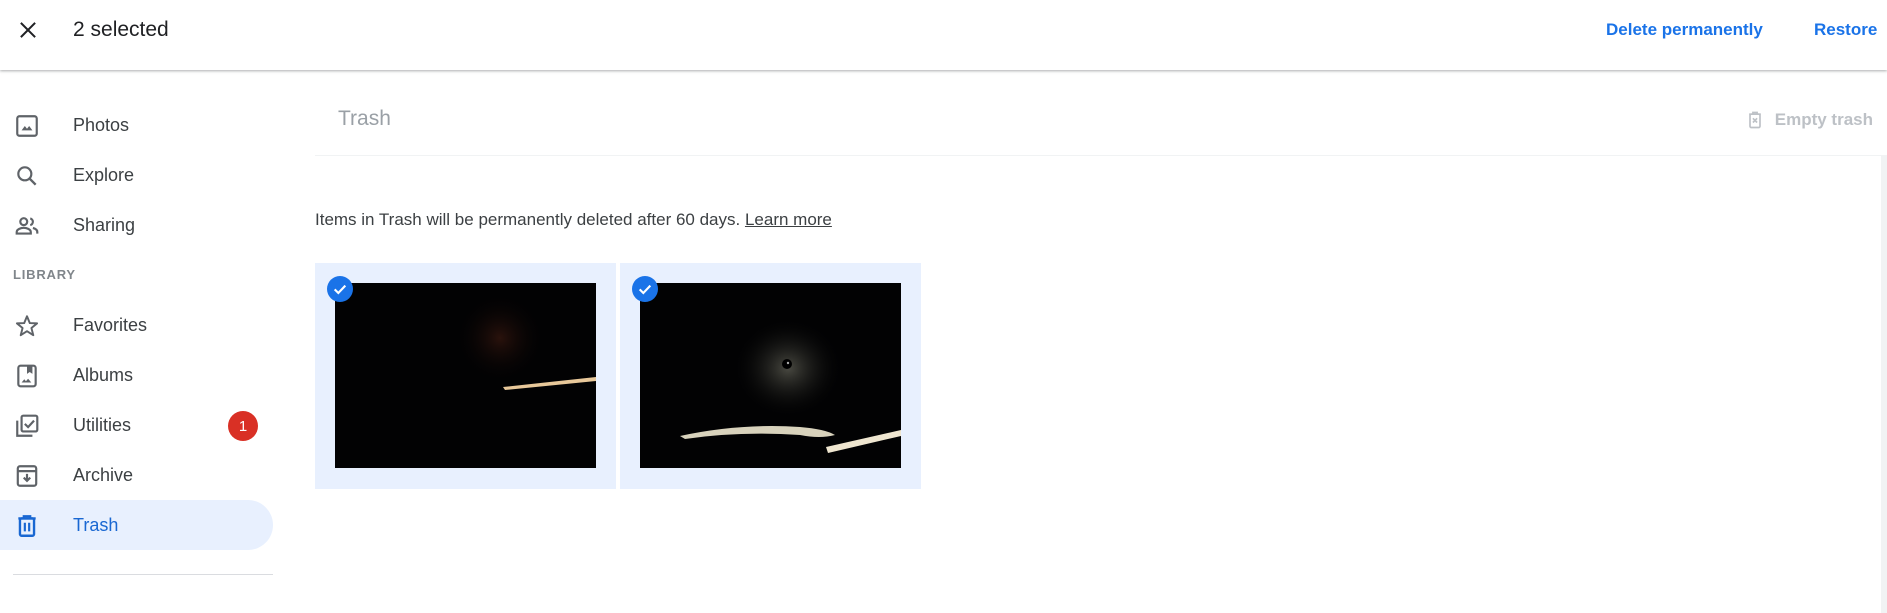 This screenshot has height=613, width=1887. I want to click on title-divider, so click(1101, 155).